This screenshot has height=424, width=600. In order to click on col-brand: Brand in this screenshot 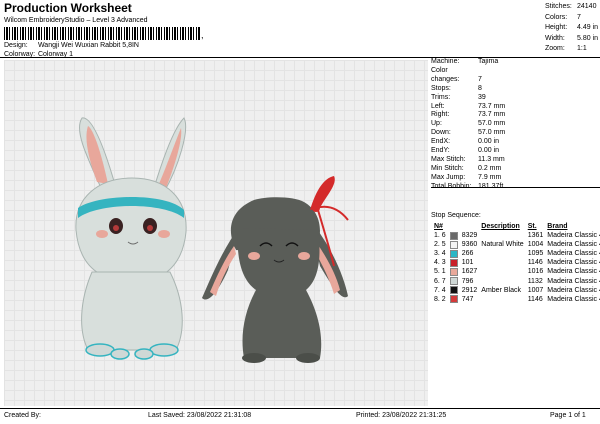, I will do `click(557, 226)`.